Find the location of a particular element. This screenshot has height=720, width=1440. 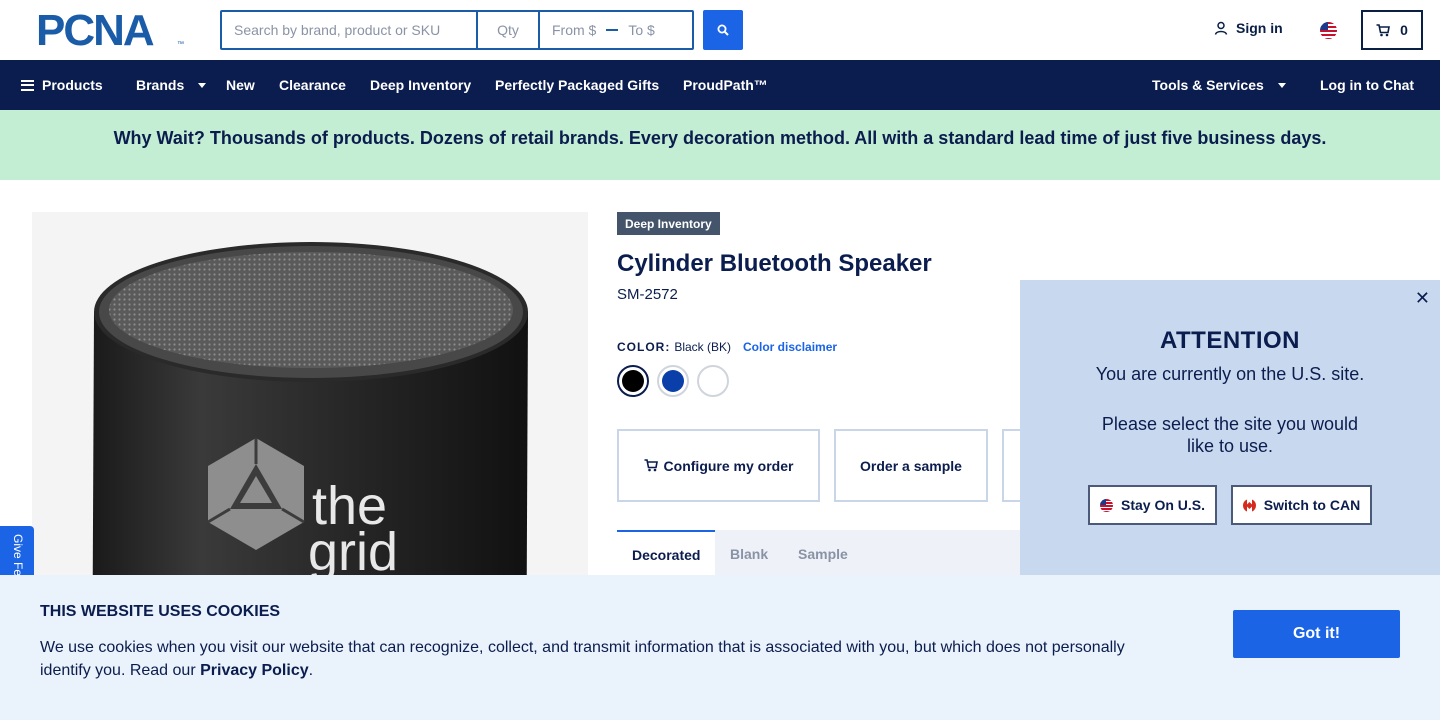

configure-order-button: Configure my order is located at coordinates (718, 465).